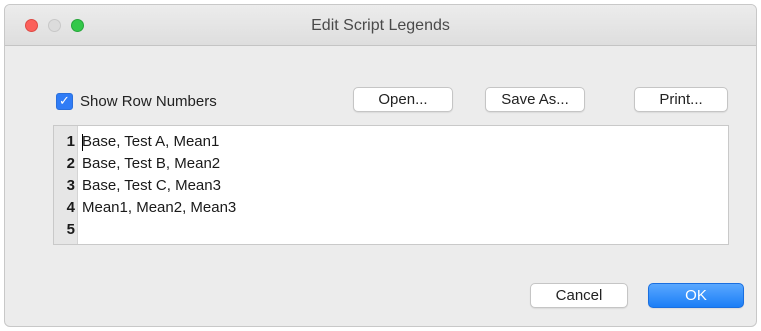 This screenshot has width=761, height=331. Describe the element at coordinates (149, 185) in the screenshot. I see `line-text: Base, Test C, Mean3` at that location.